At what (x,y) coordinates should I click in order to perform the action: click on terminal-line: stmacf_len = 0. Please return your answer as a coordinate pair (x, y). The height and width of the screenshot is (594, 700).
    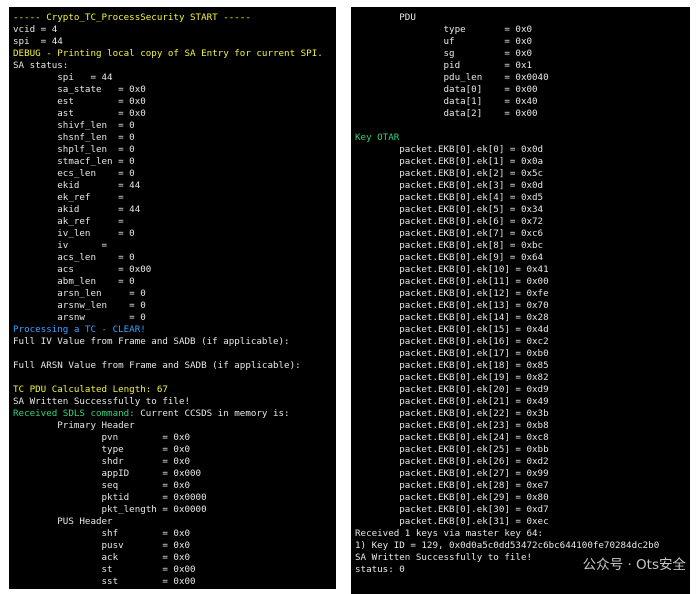
    Looking at the image, I should click on (74, 161).